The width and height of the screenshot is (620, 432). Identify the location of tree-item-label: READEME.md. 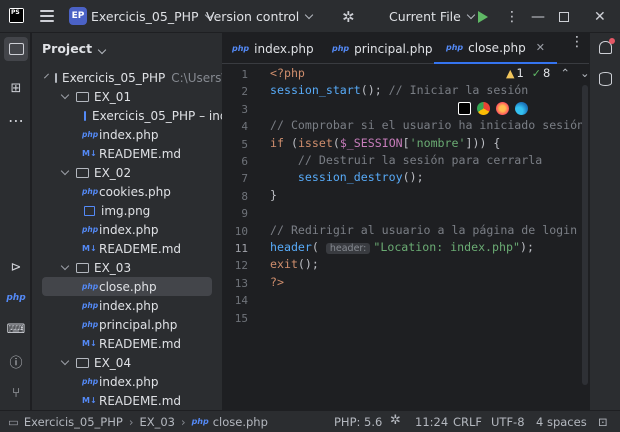
(140, 248).